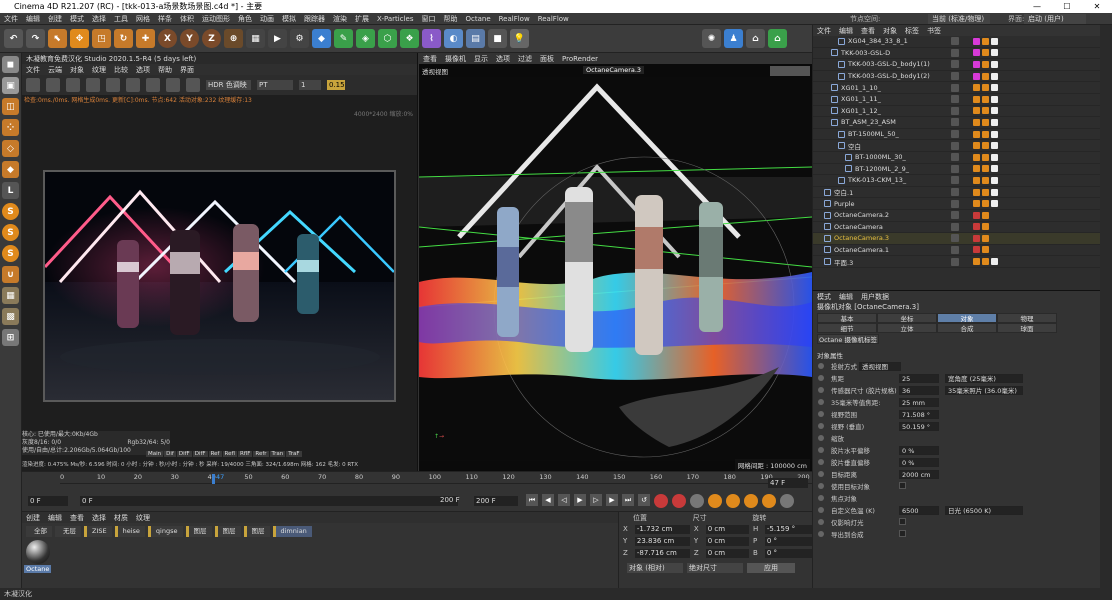 The height and width of the screenshot is (600, 1112). Describe the element at coordinates (292, 531) in the screenshot. I see `material-tab: dimnian` at that location.